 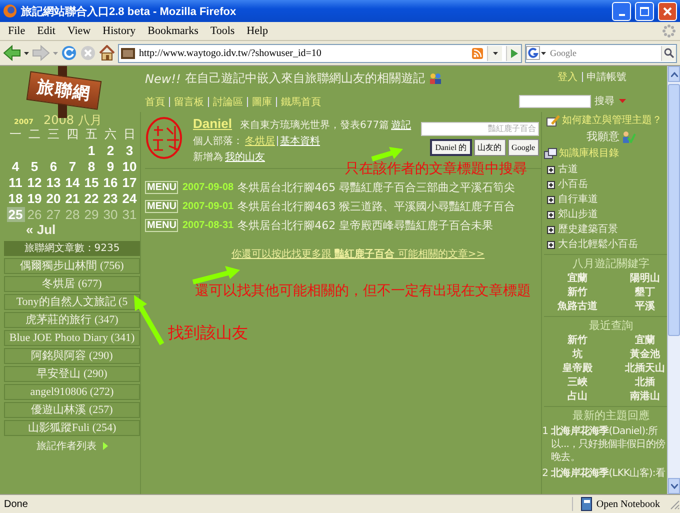 What do you see at coordinates (73, 198) in the screenshot?
I see `calendar-day: 21` at bounding box center [73, 198].